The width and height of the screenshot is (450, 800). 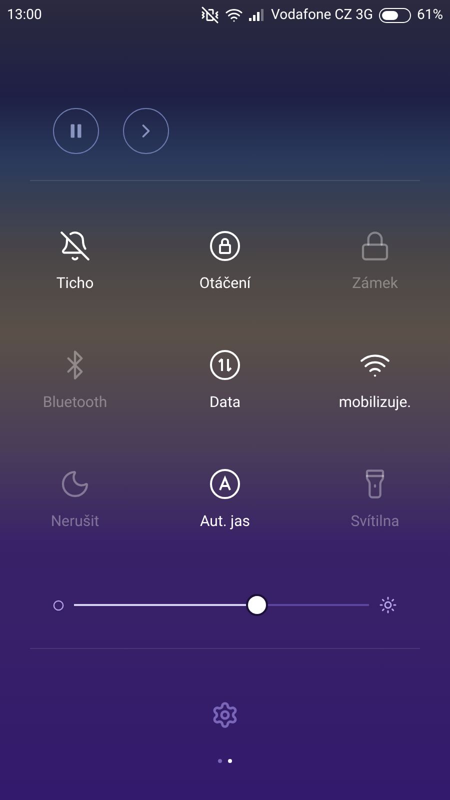 I want to click on next-button, so click(x=146, y=131).